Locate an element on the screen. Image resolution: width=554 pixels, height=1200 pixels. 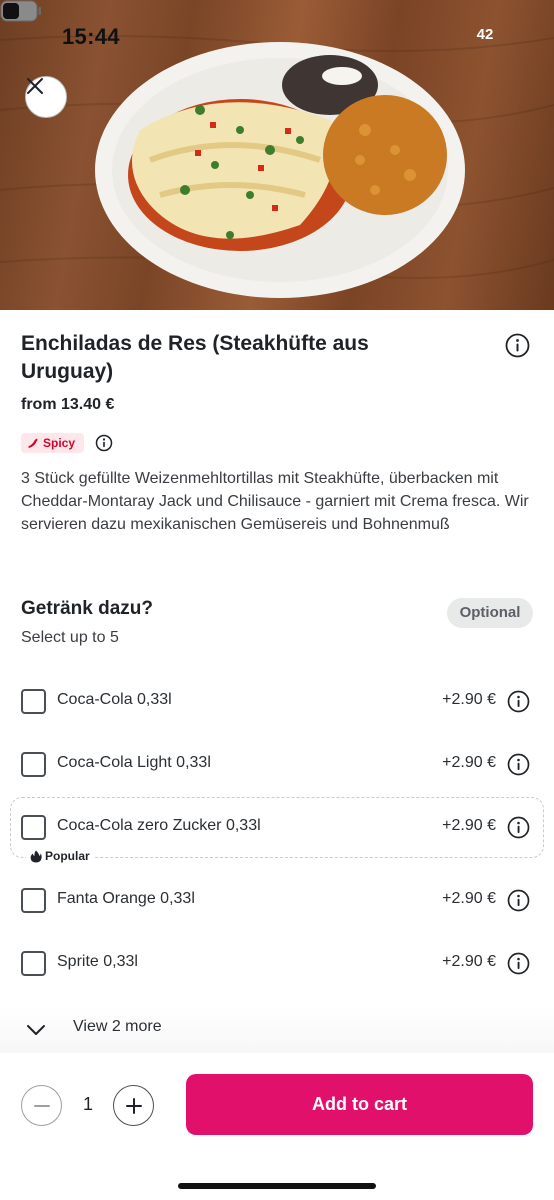
bottom-bar: 1 Add to cart is located at coordinates (277, 1131).